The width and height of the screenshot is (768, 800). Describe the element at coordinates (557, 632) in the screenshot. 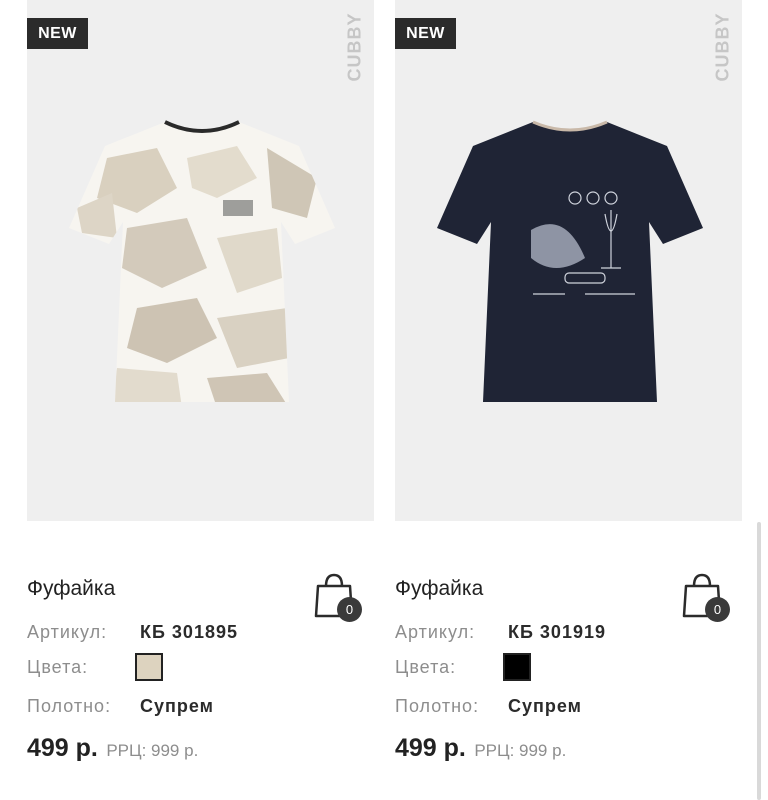

I see `article-value: КБ 301919` at that location.